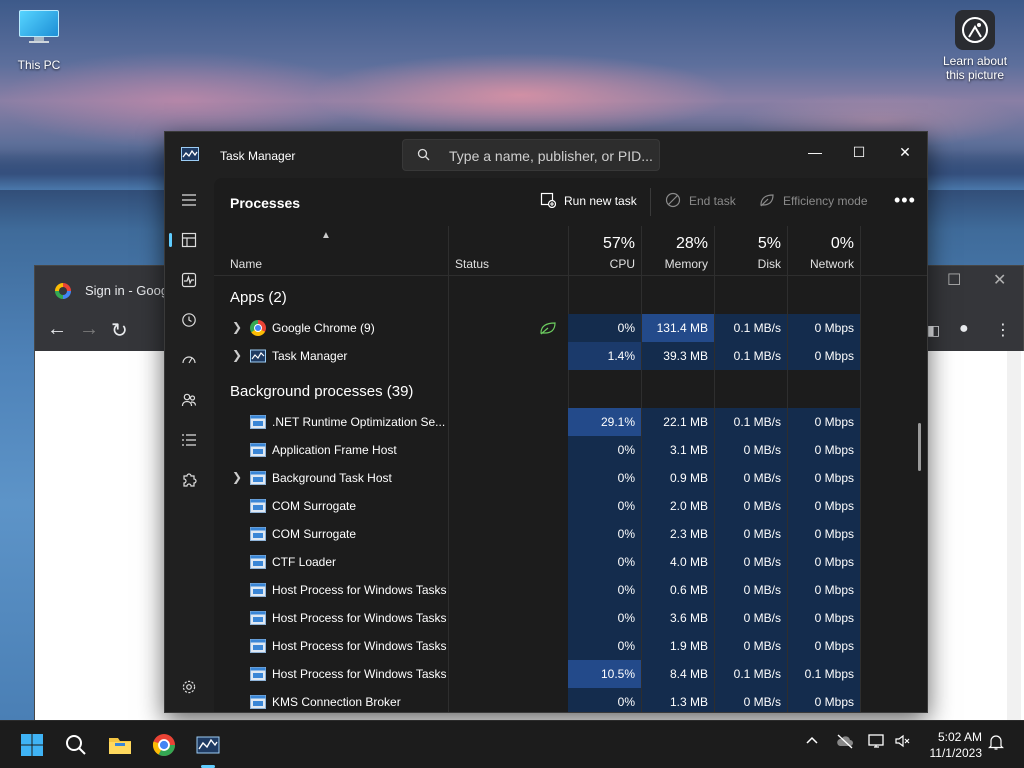  I want to click on nav-performance, so click(189, 280).